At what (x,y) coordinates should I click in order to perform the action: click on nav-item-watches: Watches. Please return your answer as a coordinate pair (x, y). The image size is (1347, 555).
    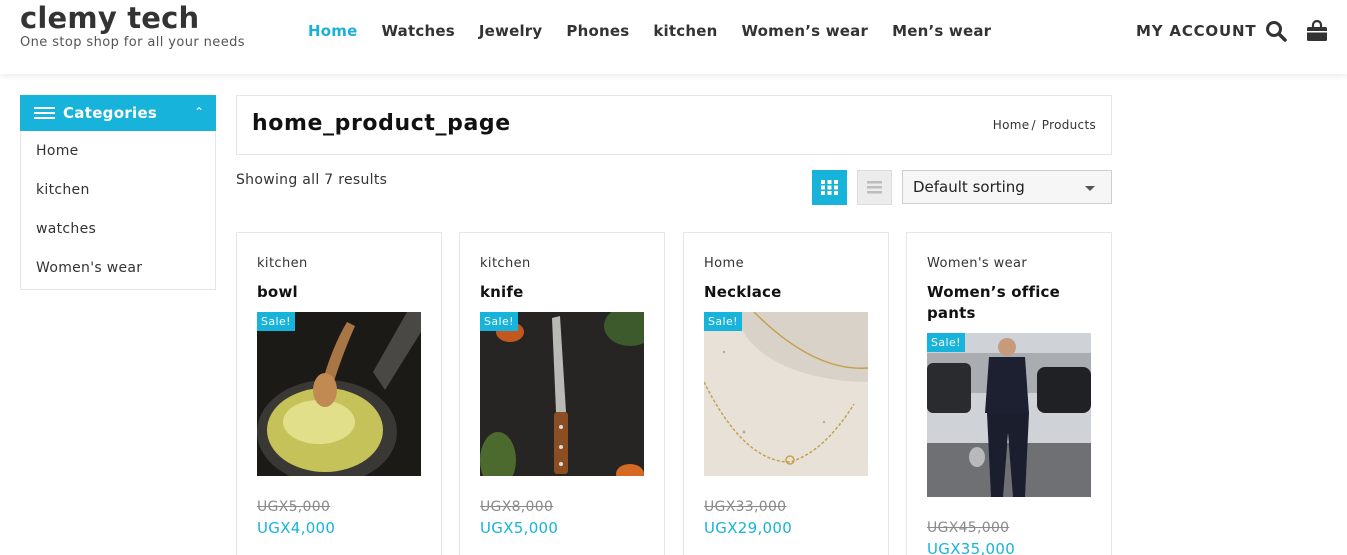
    Looking at the image, I should click on (417, 31).